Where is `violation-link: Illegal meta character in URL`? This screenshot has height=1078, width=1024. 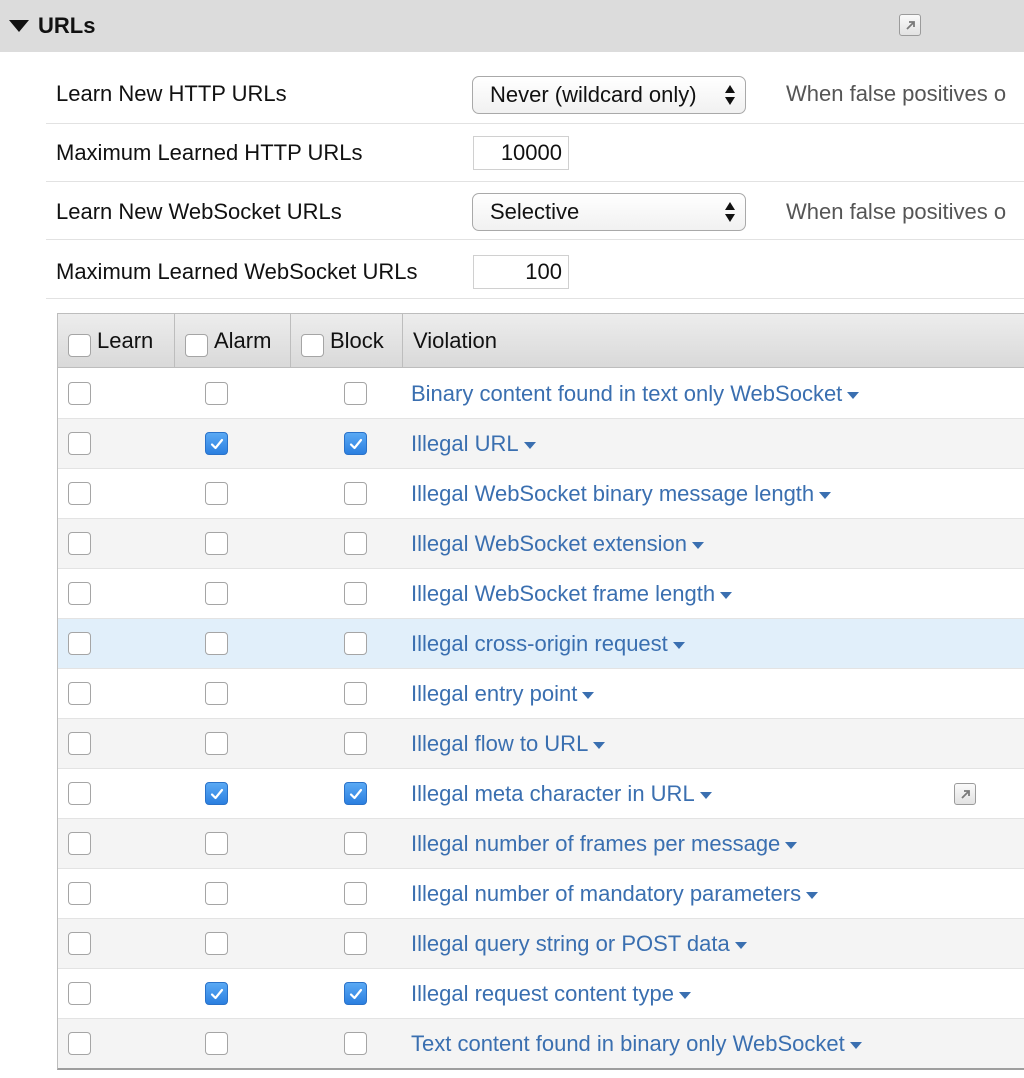 violation-link: Illegal meta character in URL is located at coordinates (561, 794).